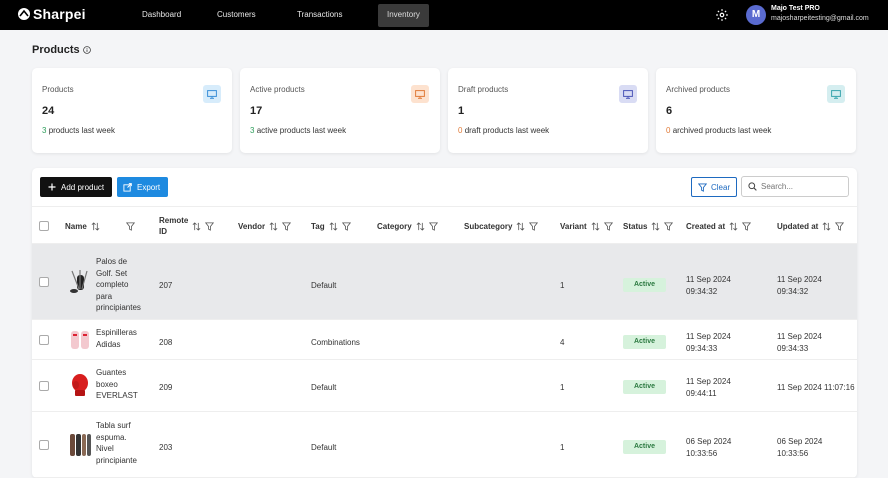  I want to click on clear-filters-button: Clear, so click(714, 187).